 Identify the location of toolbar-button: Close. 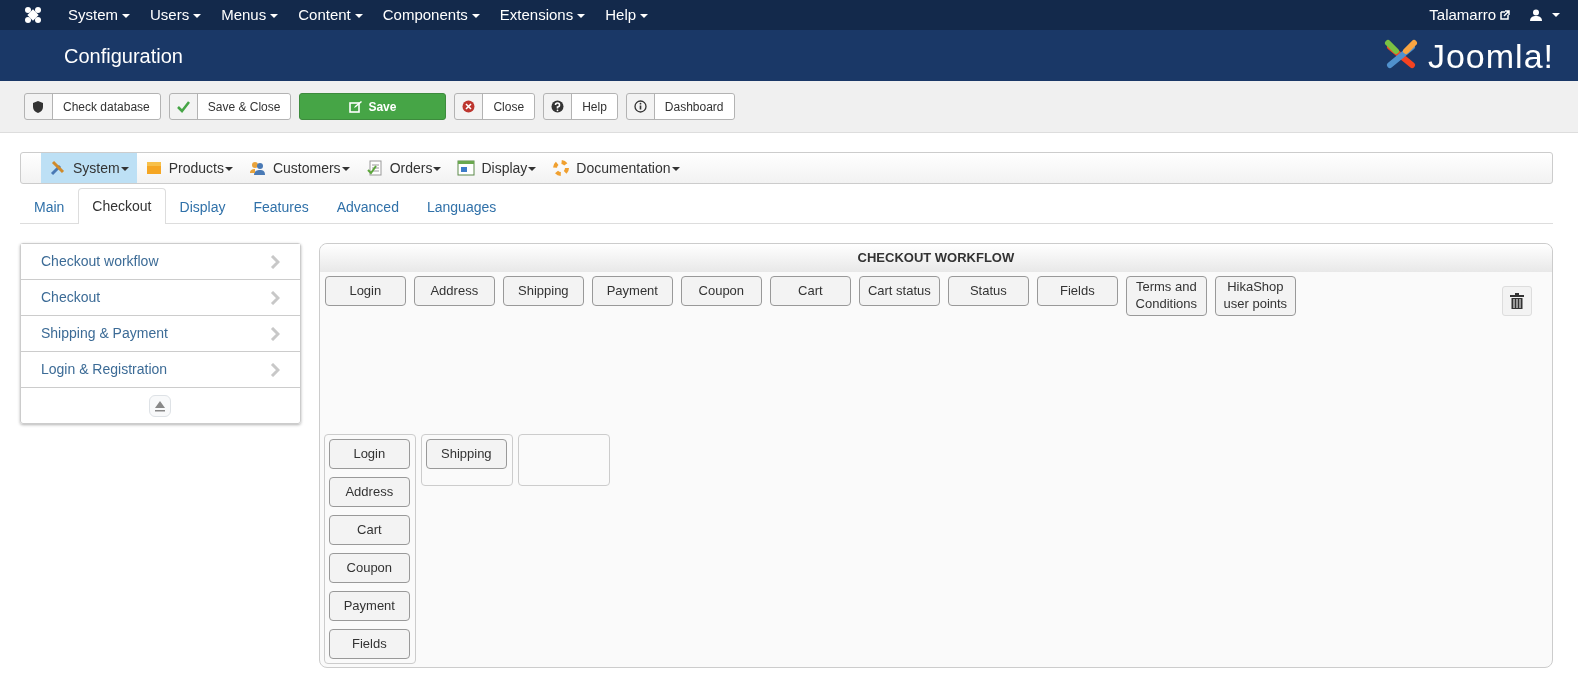
(495, 106).